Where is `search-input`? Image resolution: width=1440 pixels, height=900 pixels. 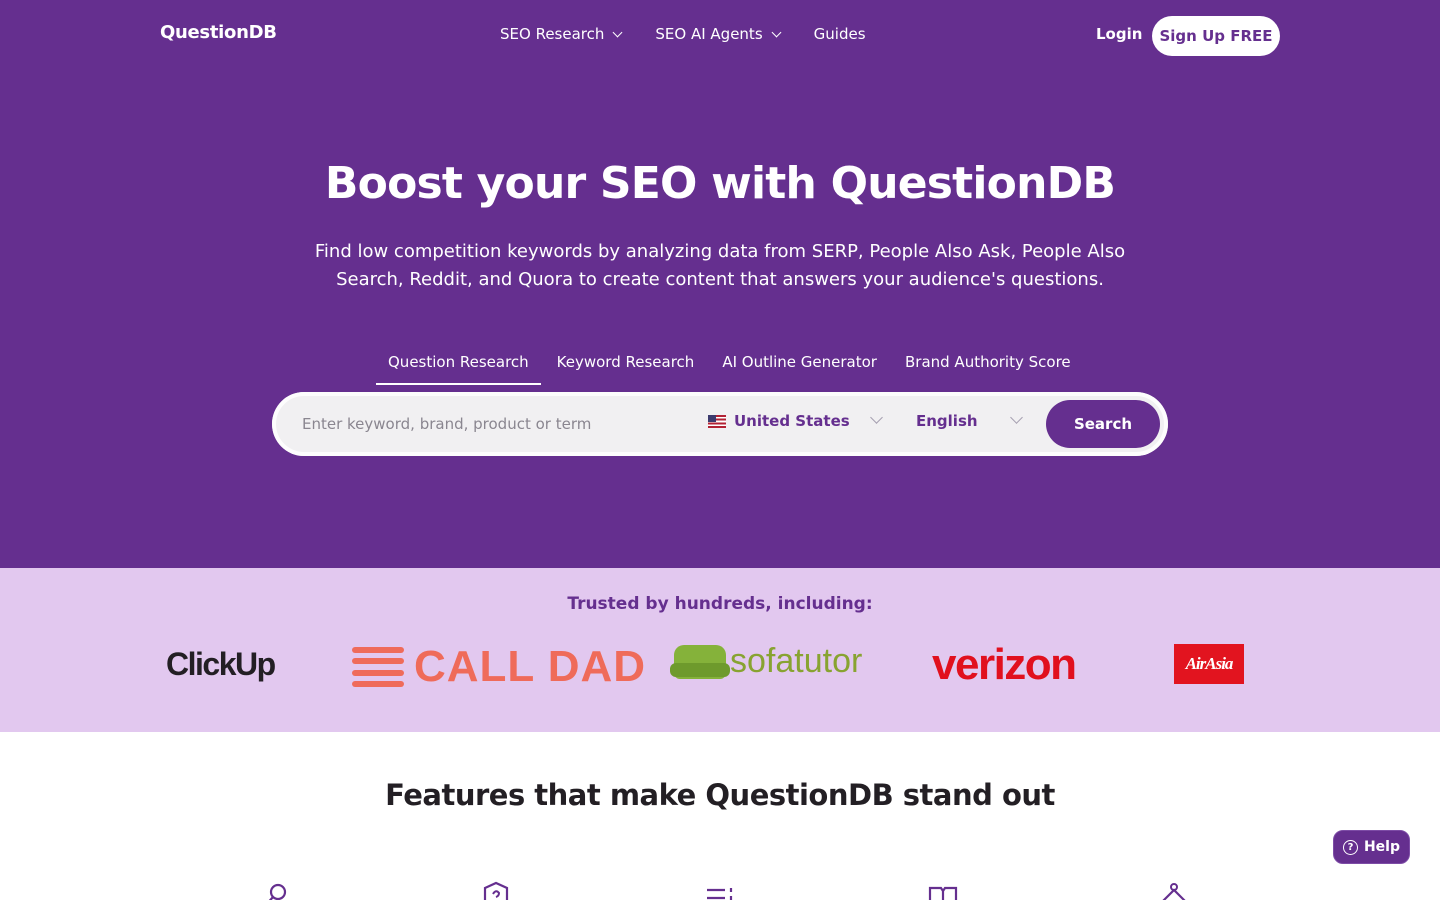
search-input is located at coordinates (492, 424).